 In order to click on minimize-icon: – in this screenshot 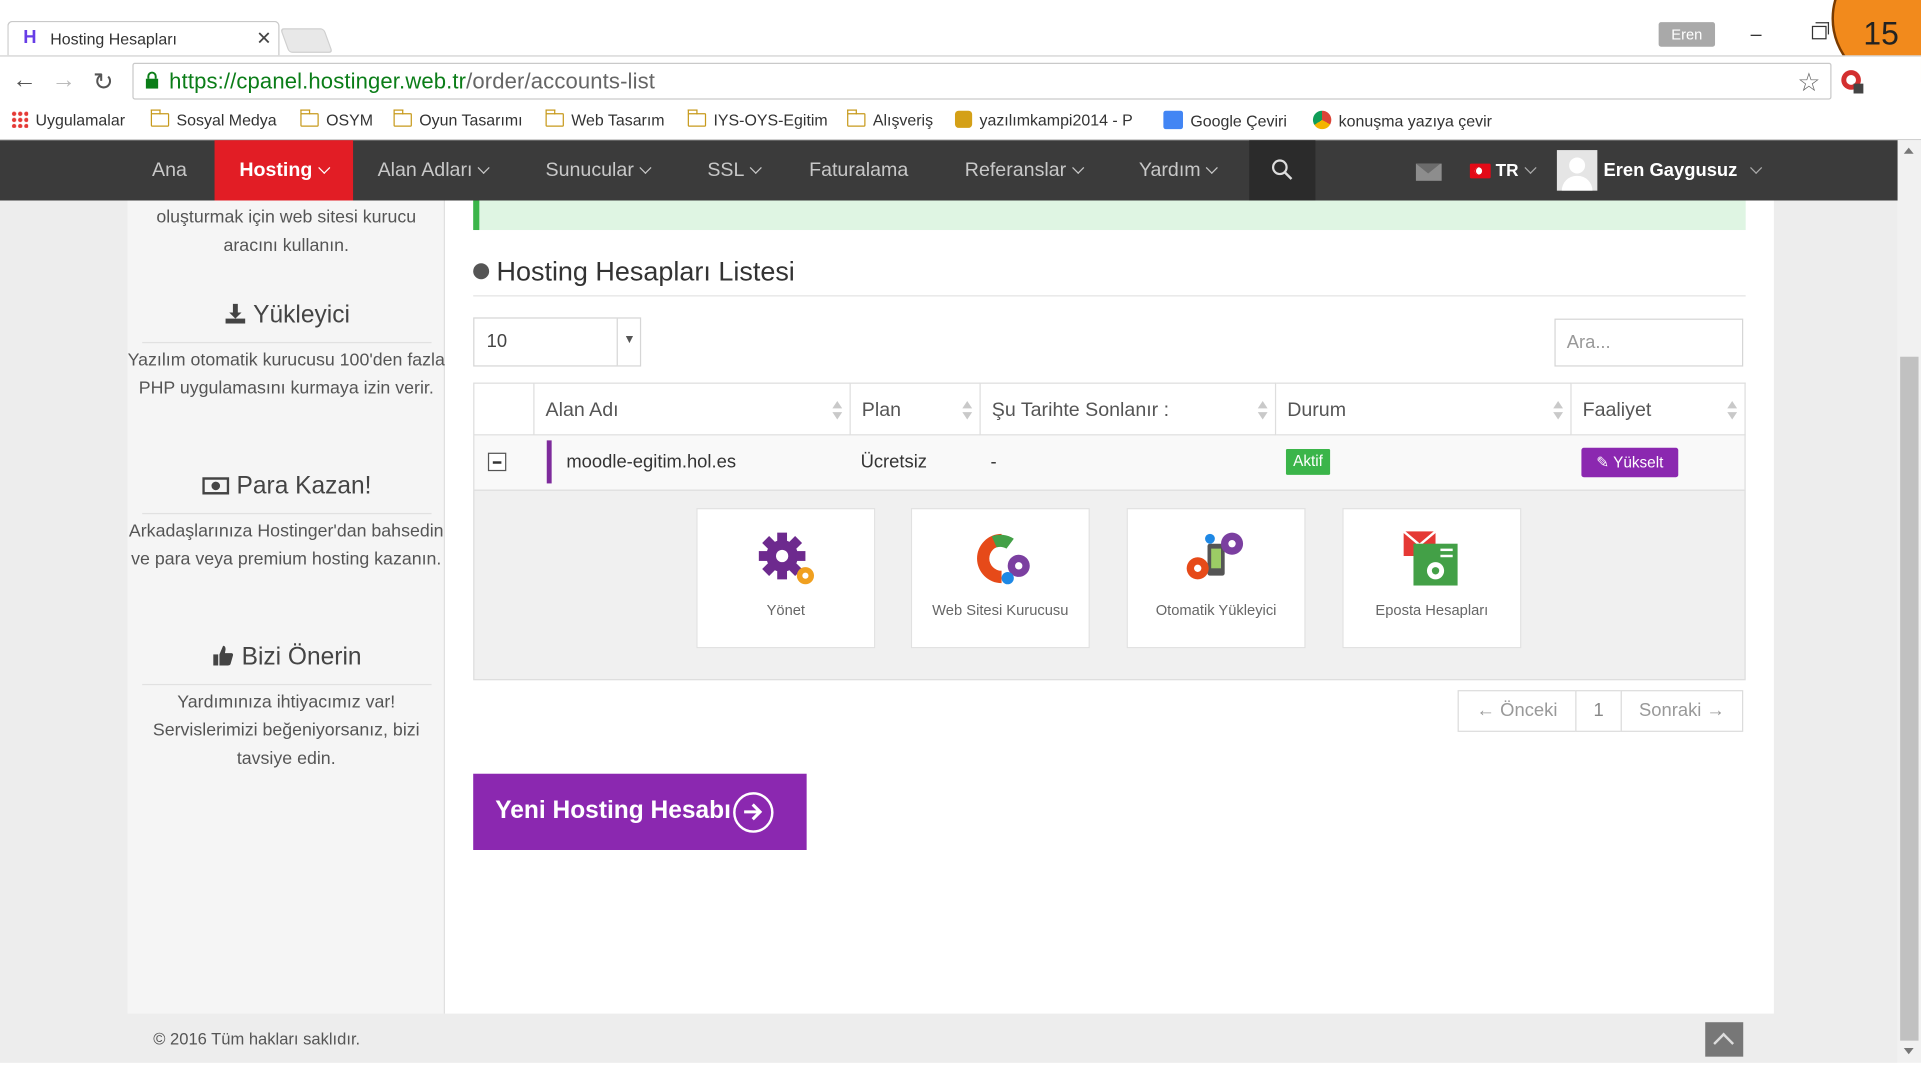, I will do `click(1756, 36)`.